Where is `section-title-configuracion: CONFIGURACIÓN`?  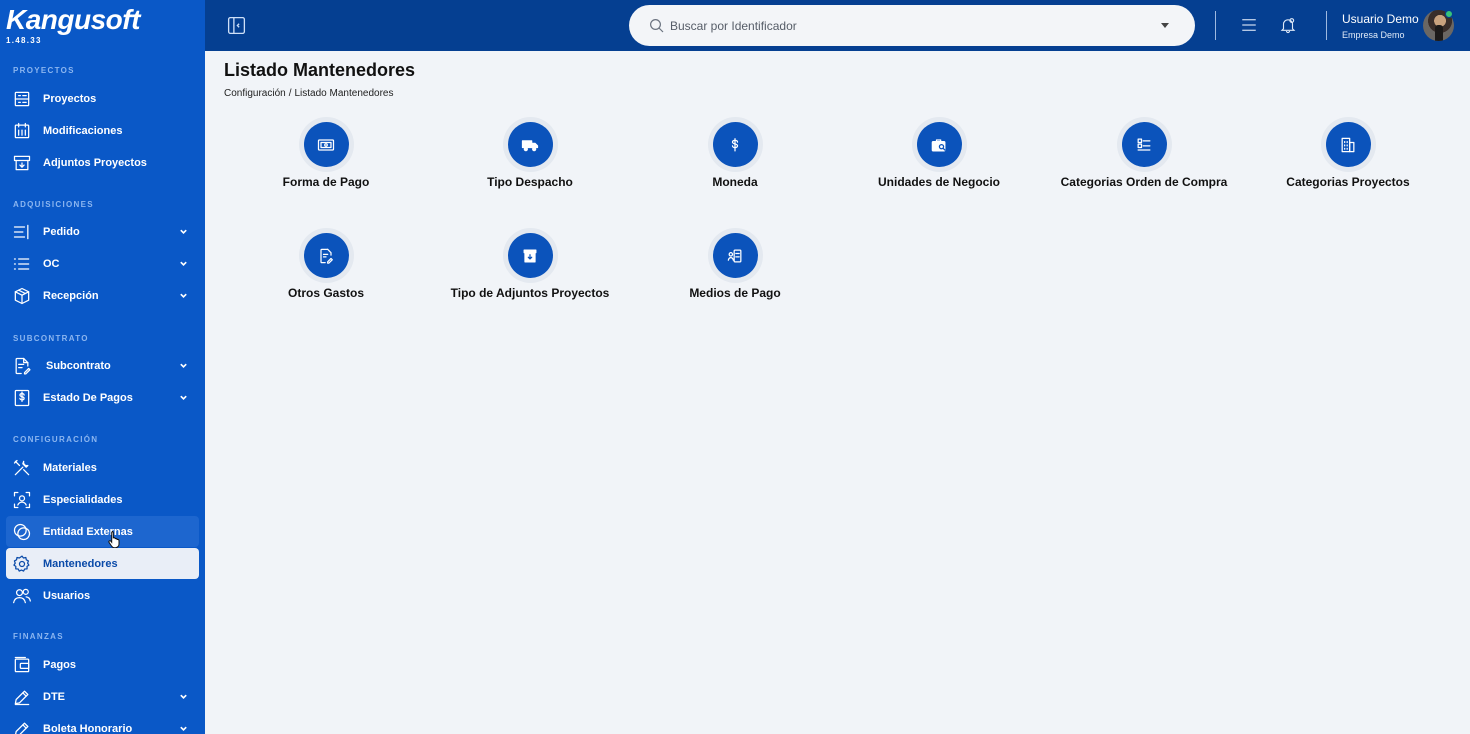 section-title-configuracion: CONFIGURACIÓN is located at coordinates (56, 439).